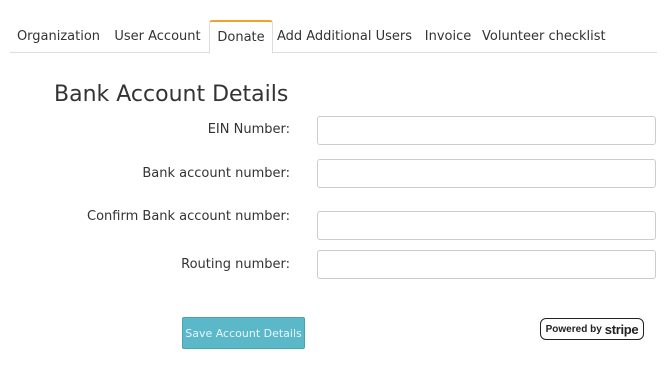 This screenshot has width=667, height=370. I want to click on confirm-bank-account-number-input, so click(486, 225).